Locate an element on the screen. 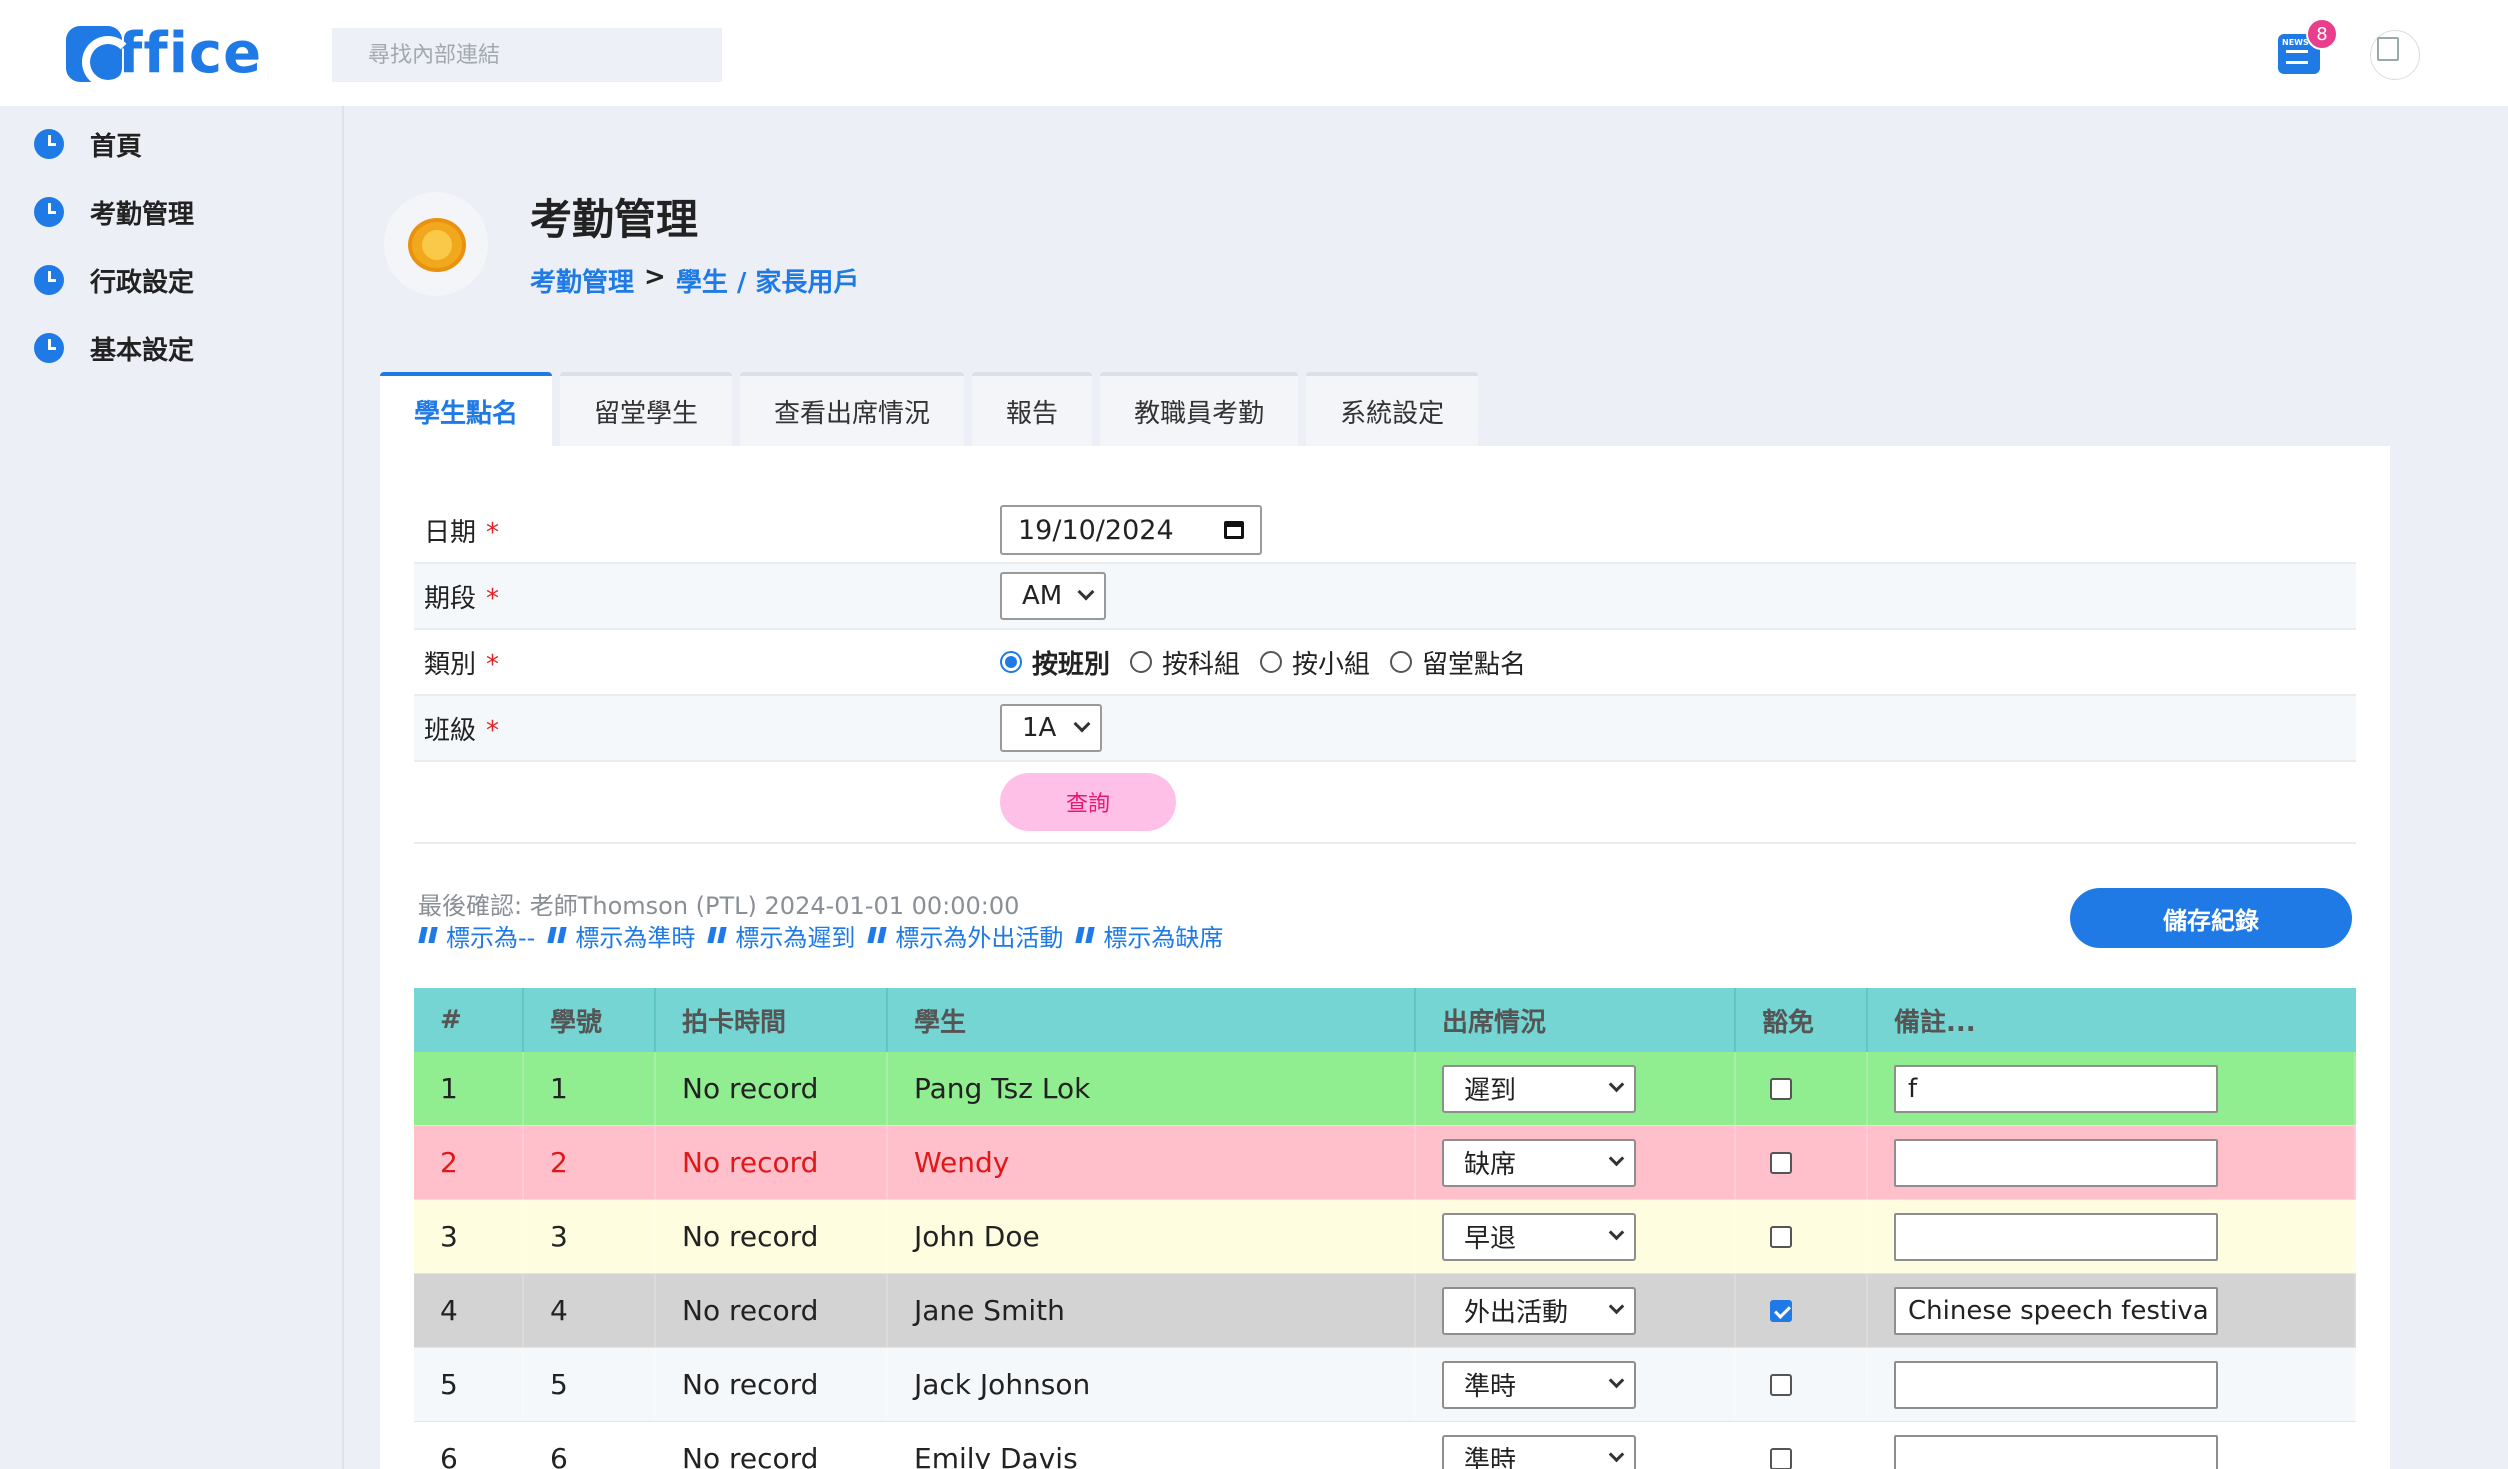  sidebar-item-admin-settings: 行政設定 is located at coordinates (114, 280).